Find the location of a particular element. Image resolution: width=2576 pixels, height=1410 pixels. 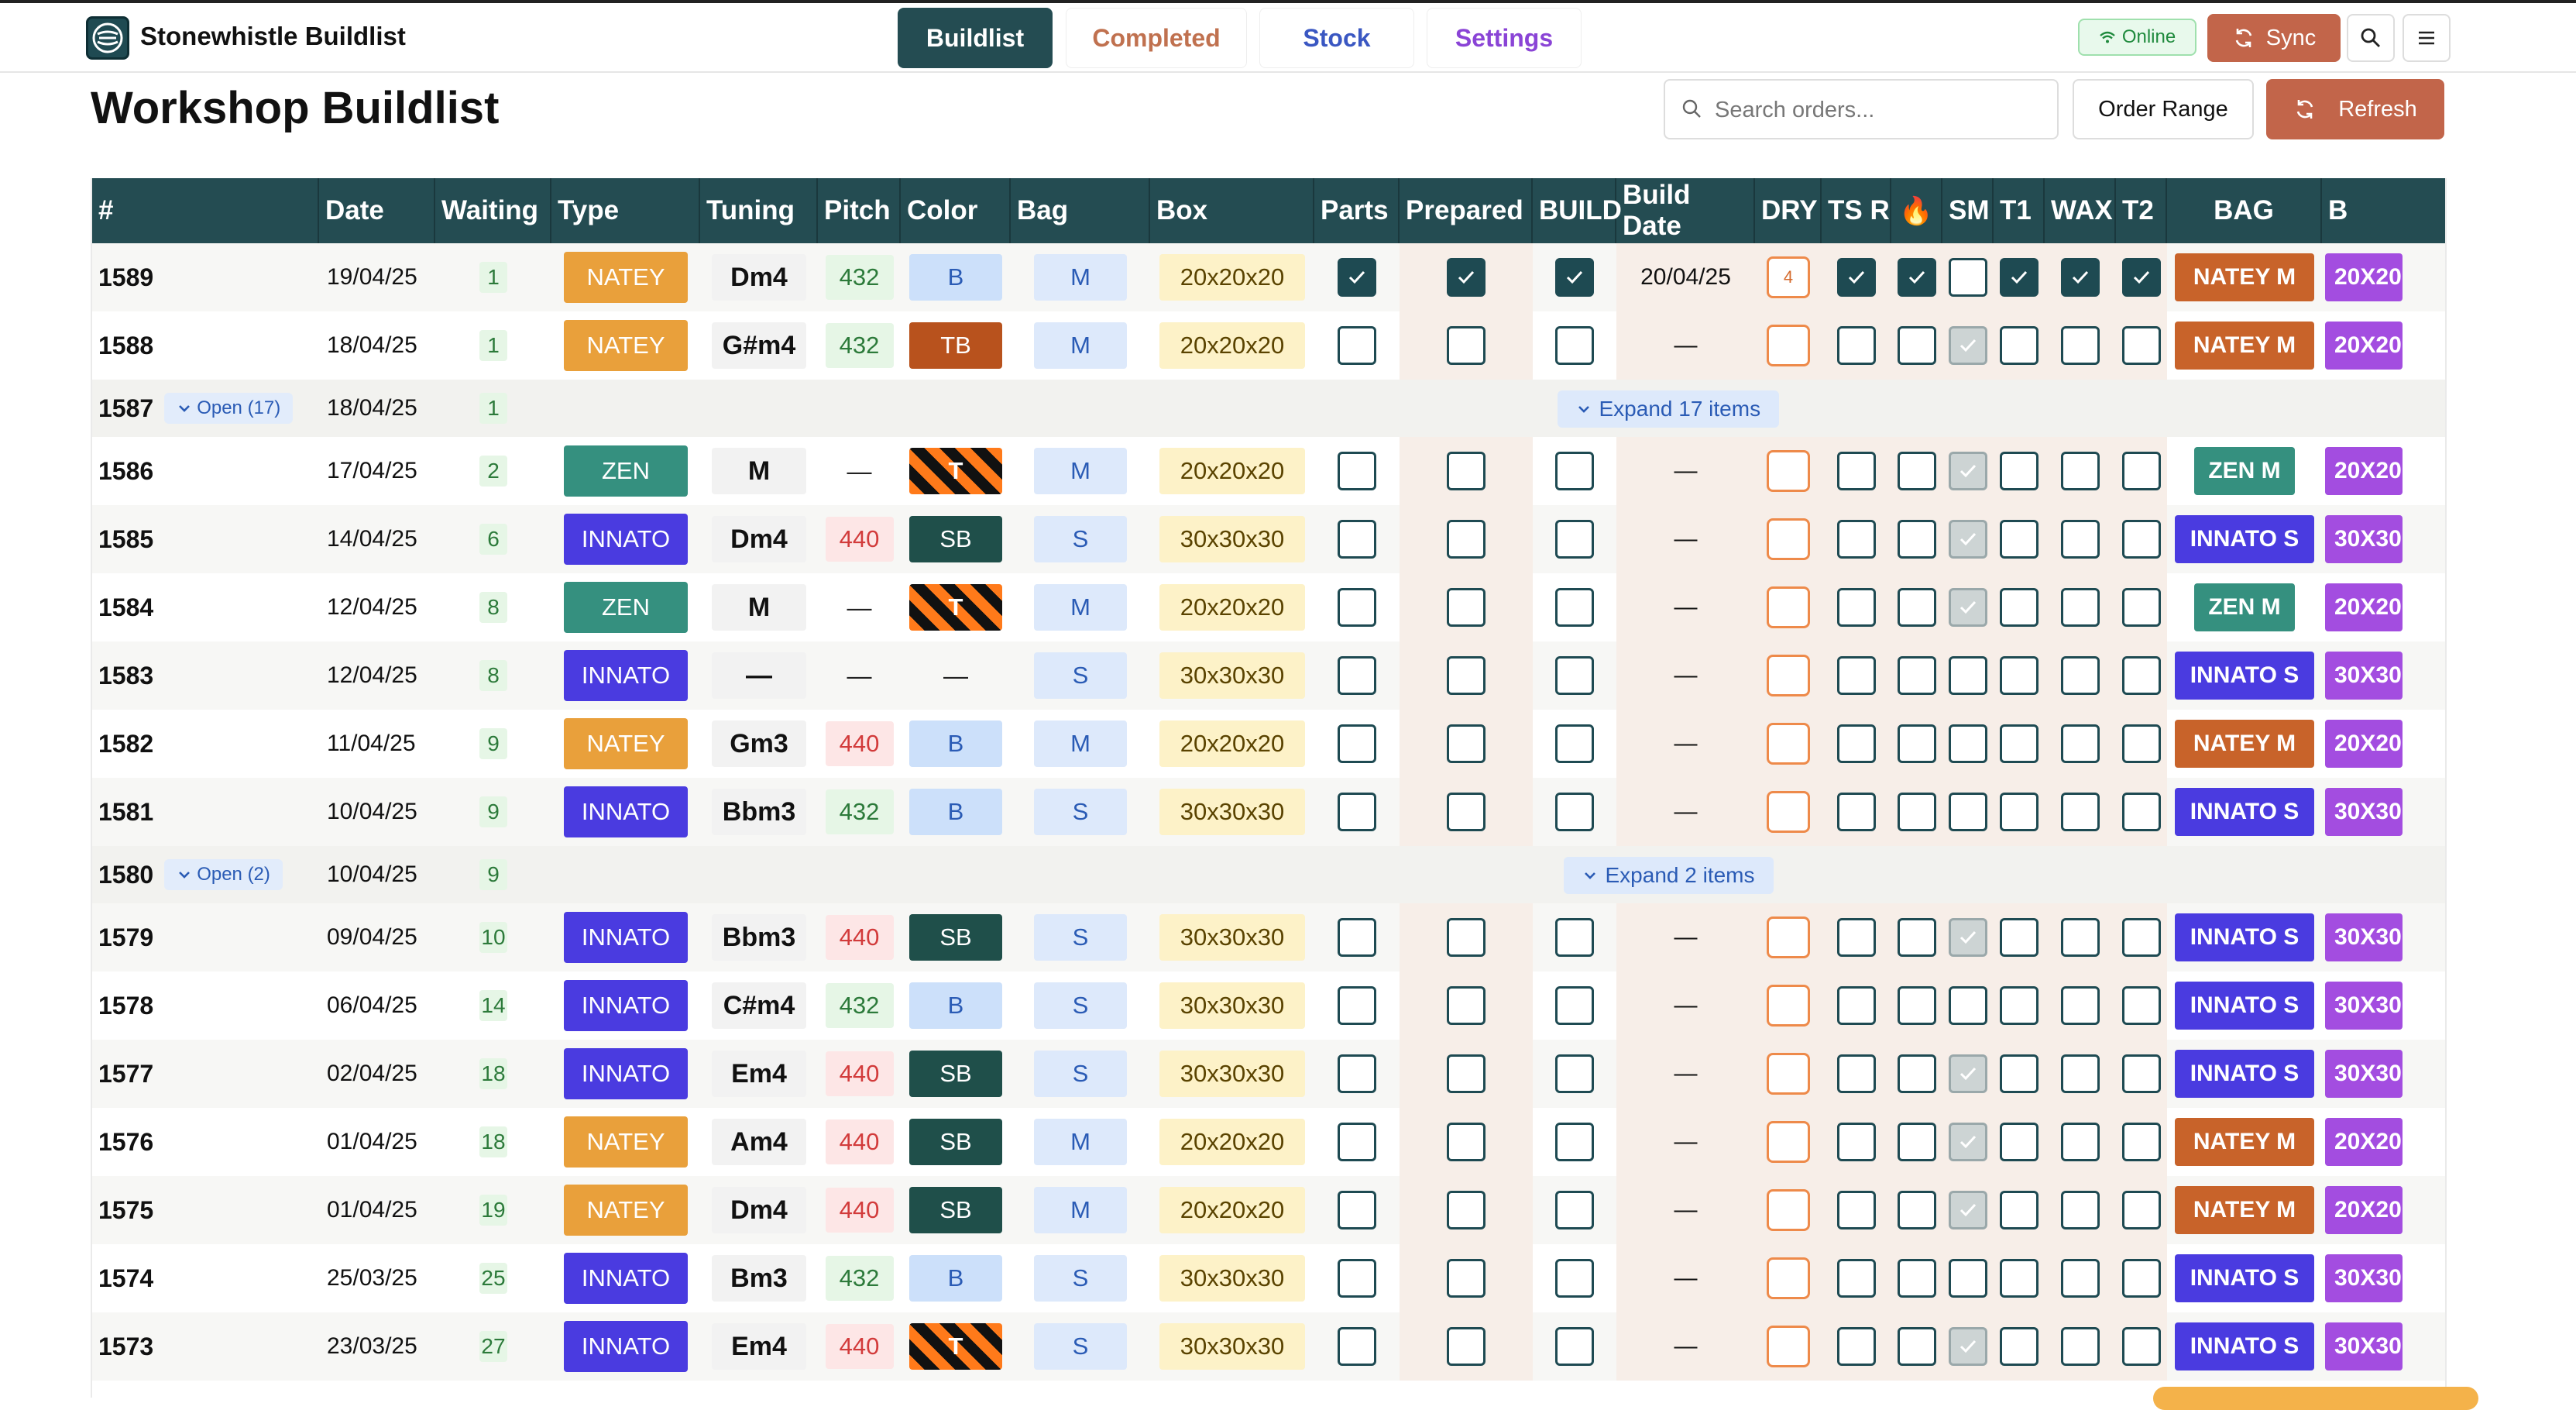

column-header-num: # is located at coordinates (205, 210).